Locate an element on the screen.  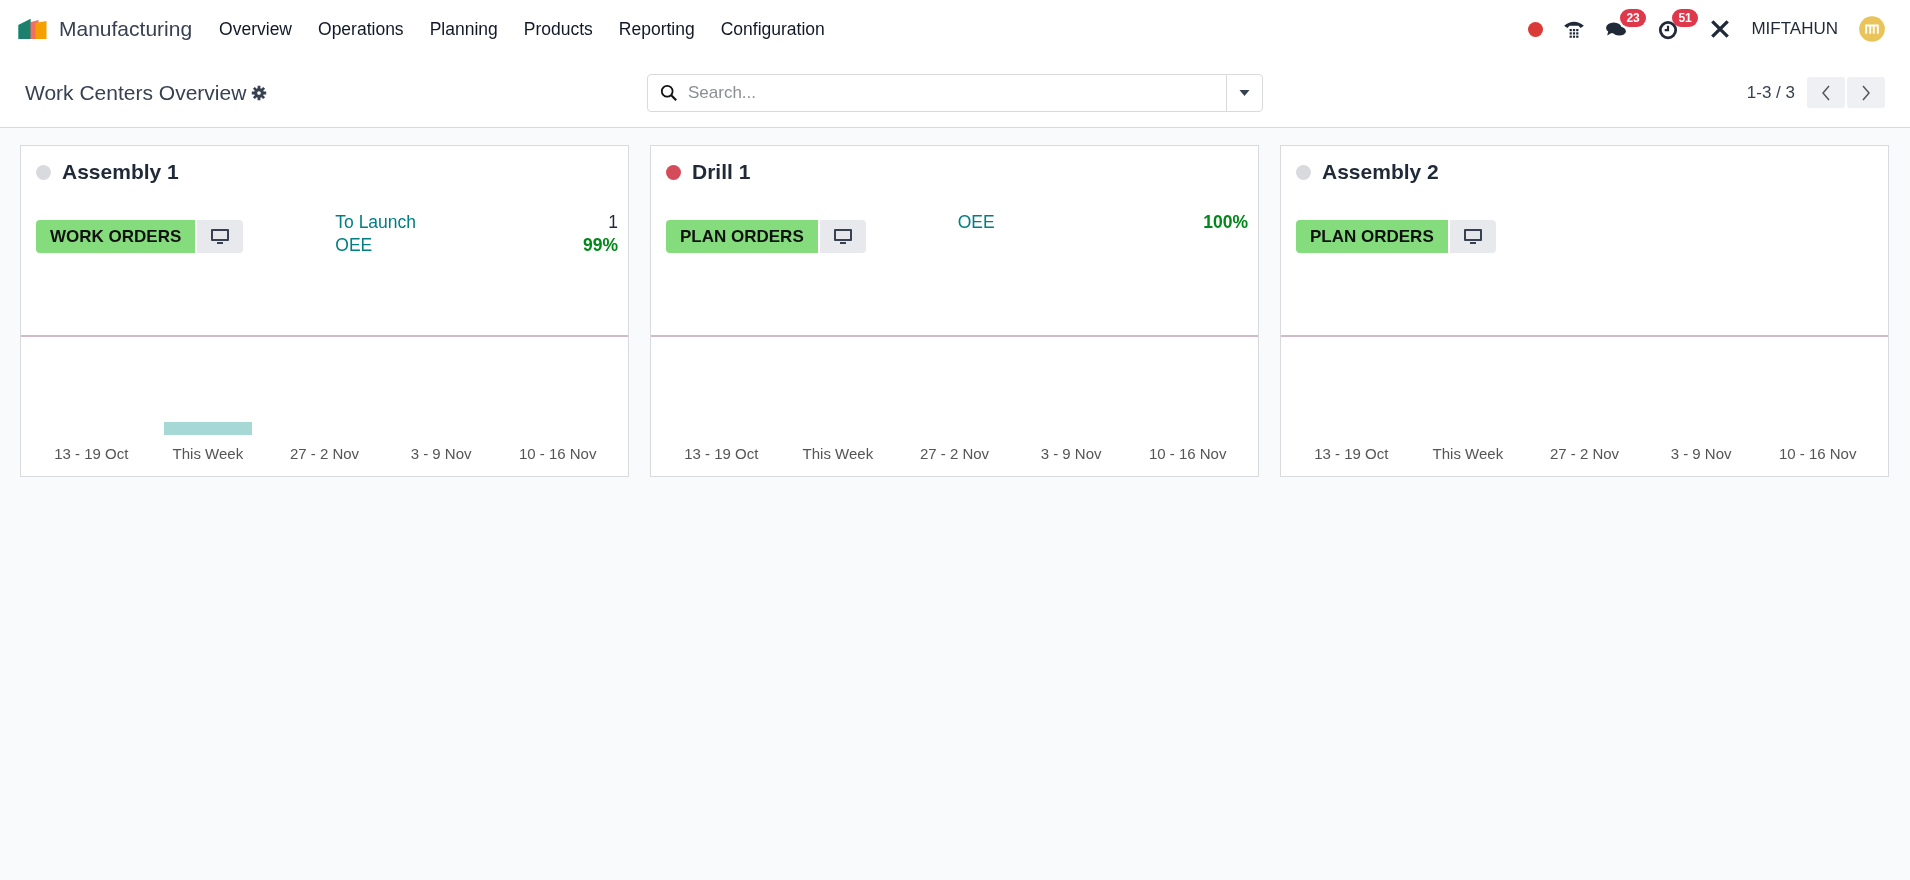
page-title: Work Centers Overview is located at coordinates (136, 92).